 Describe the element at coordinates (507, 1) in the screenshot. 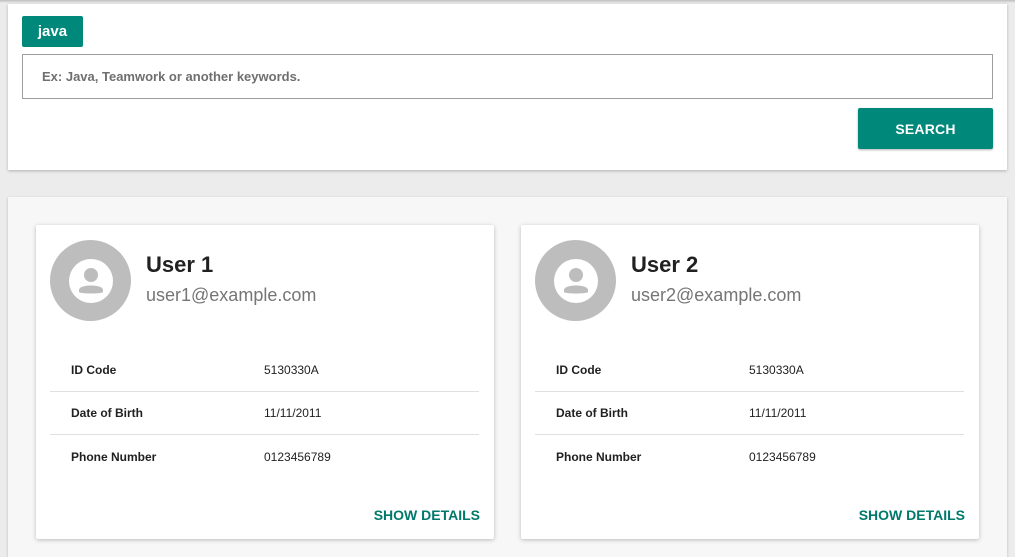

I see `top-shadow` at that location.